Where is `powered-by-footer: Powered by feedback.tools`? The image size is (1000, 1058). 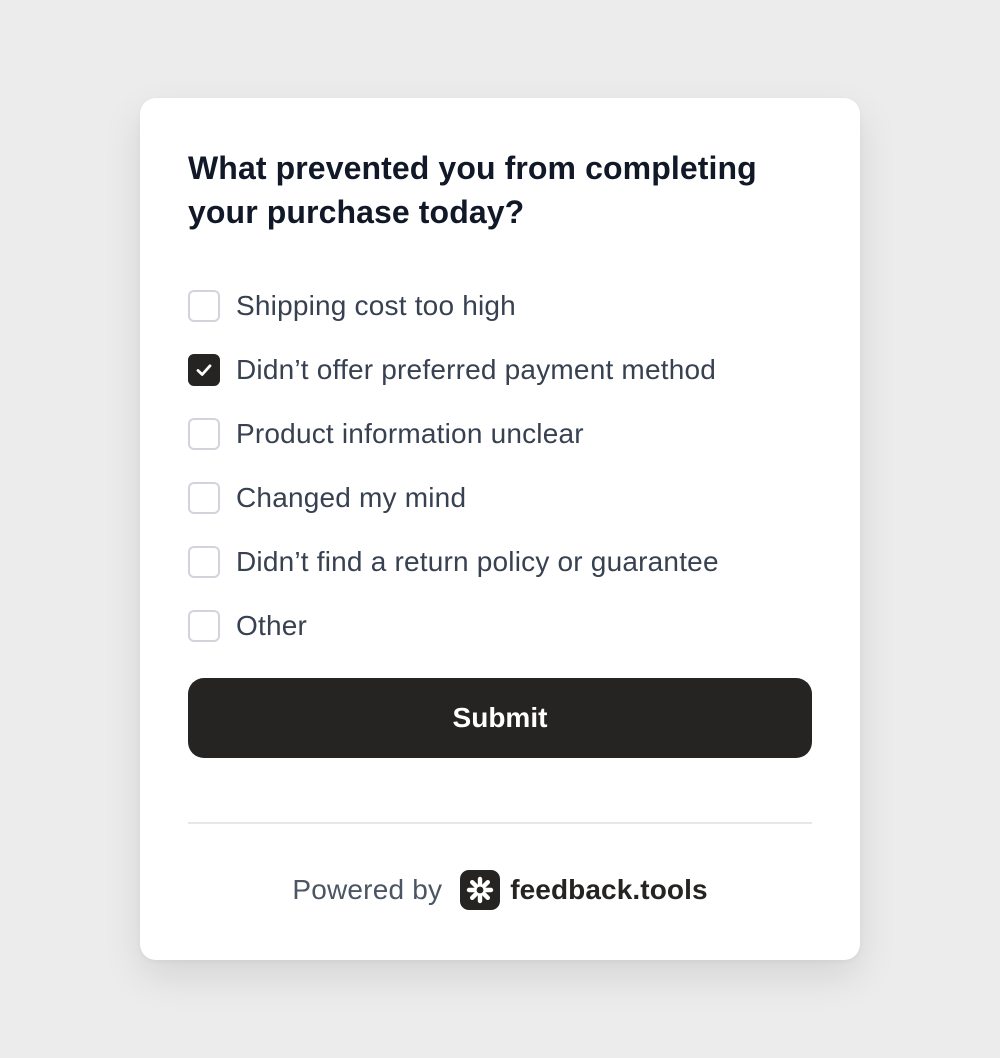
powered-by-footer: Powered by feedback.tools is located at coordinates (500, 890).